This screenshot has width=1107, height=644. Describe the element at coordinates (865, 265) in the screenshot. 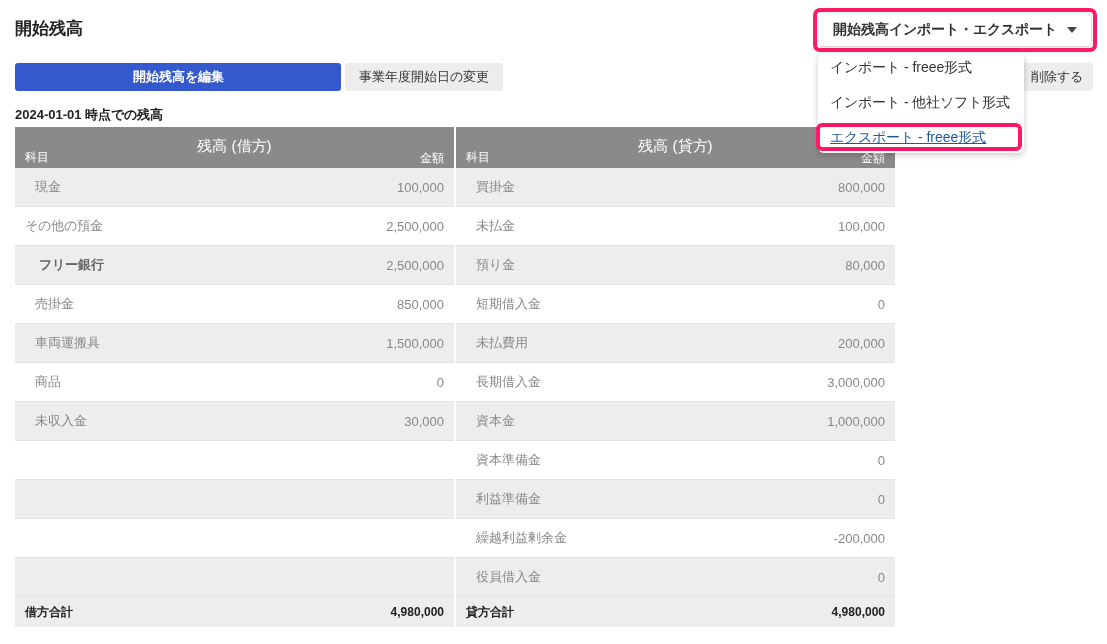

I see `amount-cell: 80,000` at that location.